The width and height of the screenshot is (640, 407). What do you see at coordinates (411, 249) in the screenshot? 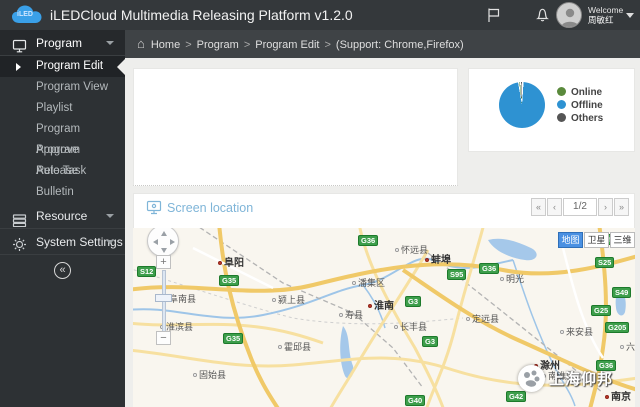
I see `map-city-label: 怀远县` at bounding box center [411, 249].